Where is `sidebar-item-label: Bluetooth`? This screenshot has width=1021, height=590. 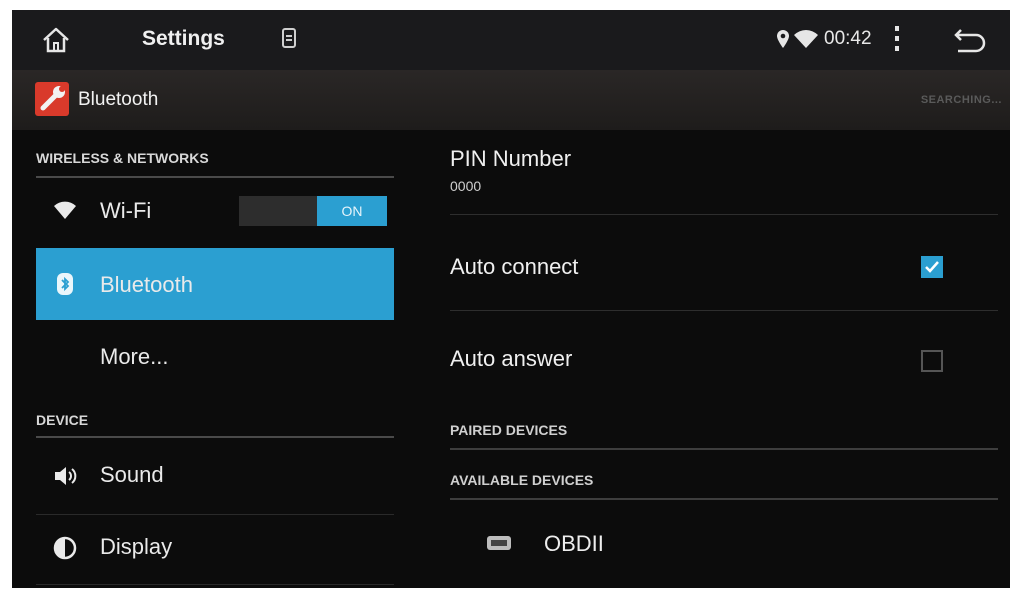
sidebar-item-label: Bluetooth is located at coordinates (146, 284).